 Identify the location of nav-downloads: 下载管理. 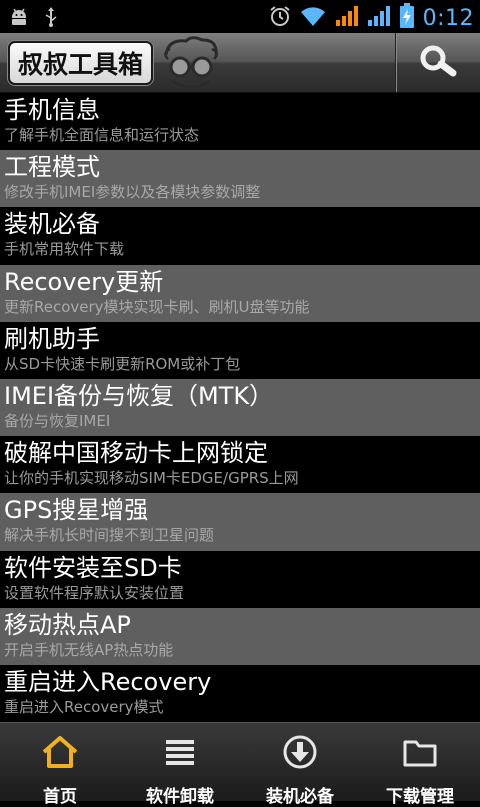
(420, 765).